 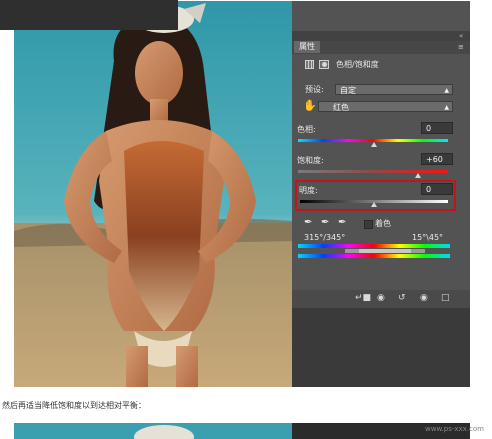 I want to click on adjustment-layer-icon, so click(x=309, y=64).